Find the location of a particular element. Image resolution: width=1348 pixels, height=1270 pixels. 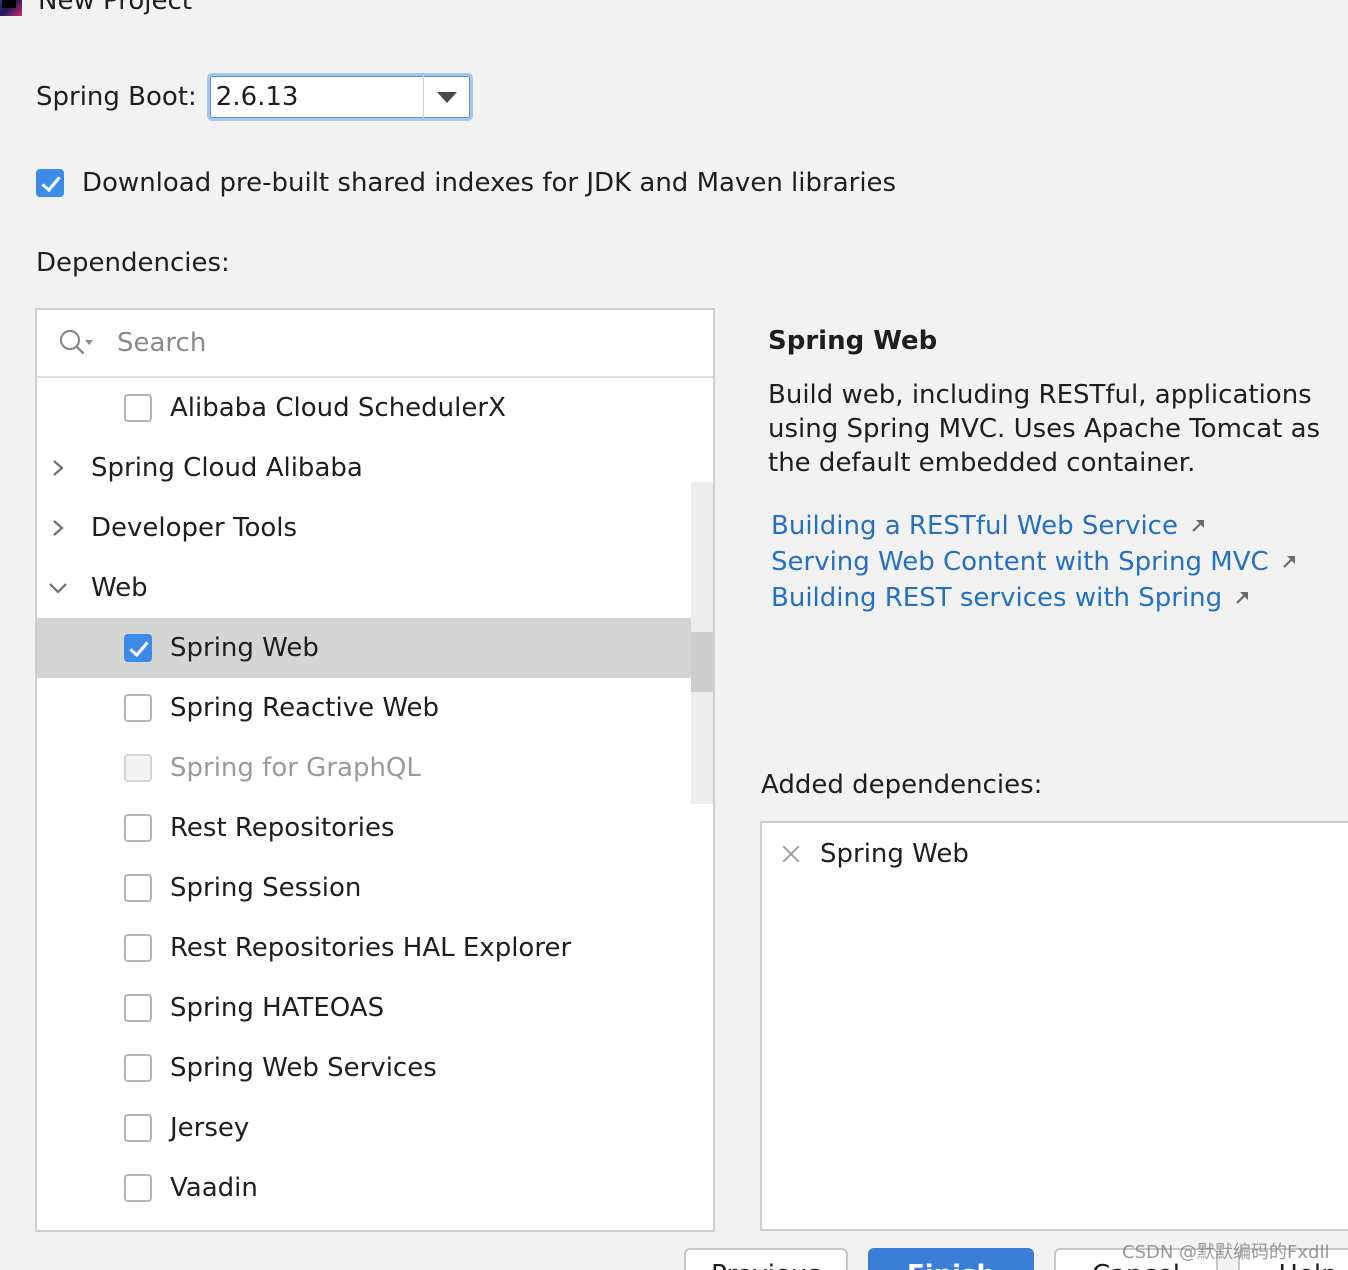

link-serving-web-content: Serving Web Content with Spring MVC is located at coordinates (1034, 562).